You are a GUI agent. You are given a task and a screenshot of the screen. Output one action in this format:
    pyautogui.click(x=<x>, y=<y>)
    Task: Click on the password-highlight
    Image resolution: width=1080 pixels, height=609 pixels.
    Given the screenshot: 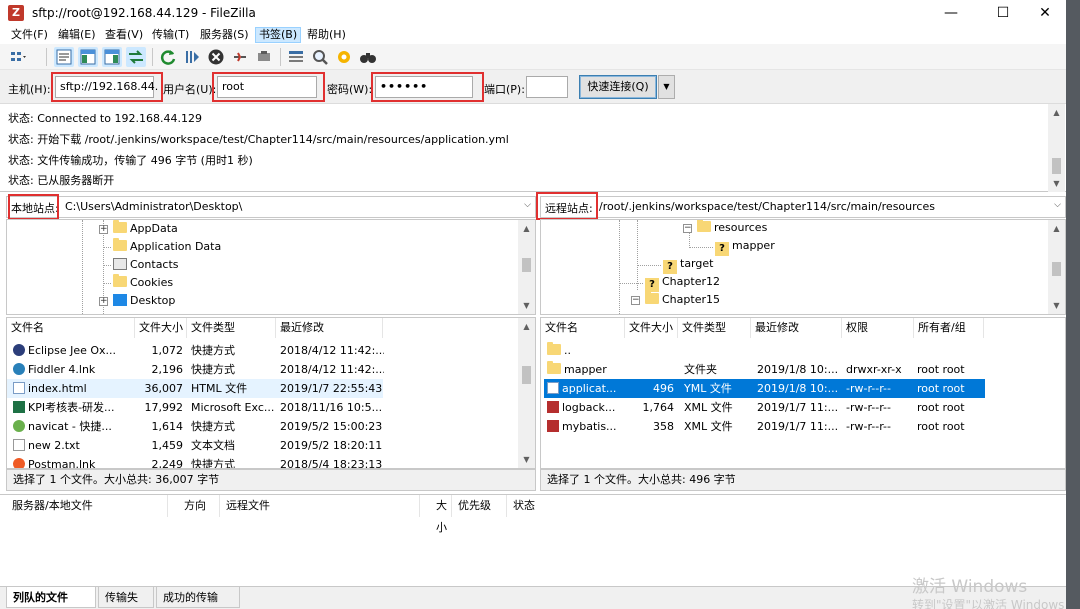 What is the action you would take?
    pyautogui.click(x=427, y=87)
    